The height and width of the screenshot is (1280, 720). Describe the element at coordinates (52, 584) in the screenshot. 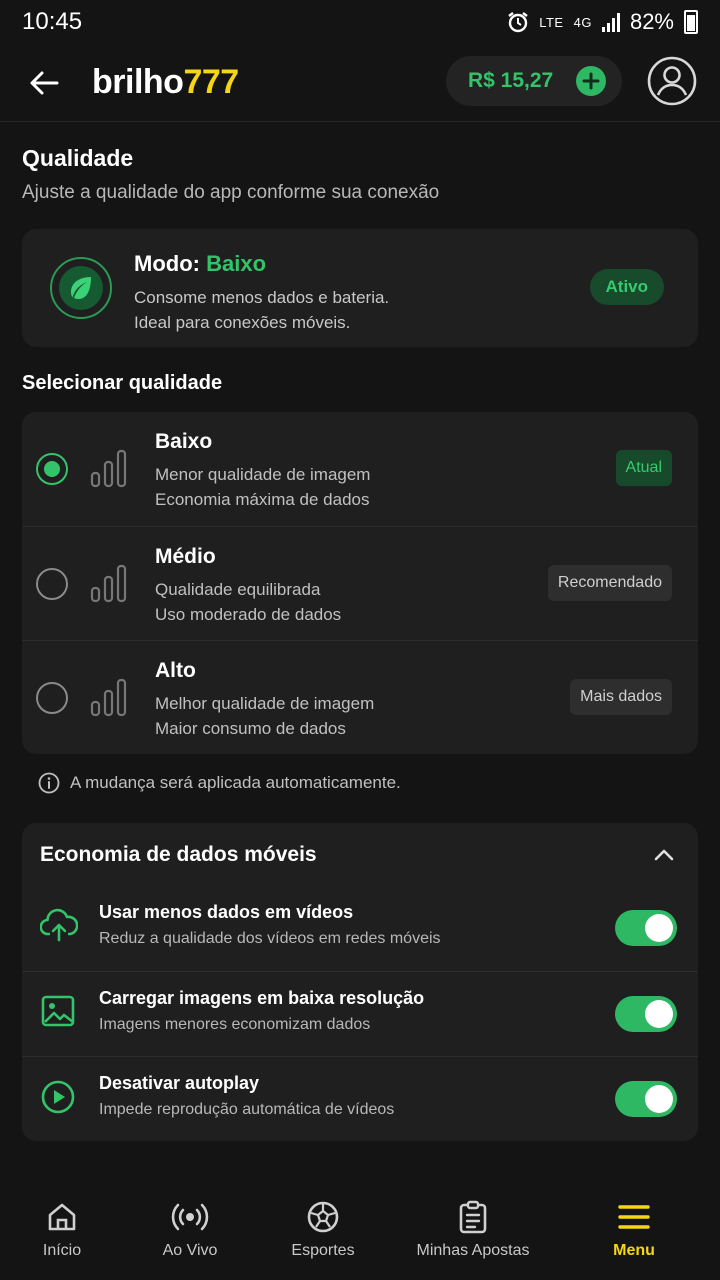

I see `radio-medio` at that location.